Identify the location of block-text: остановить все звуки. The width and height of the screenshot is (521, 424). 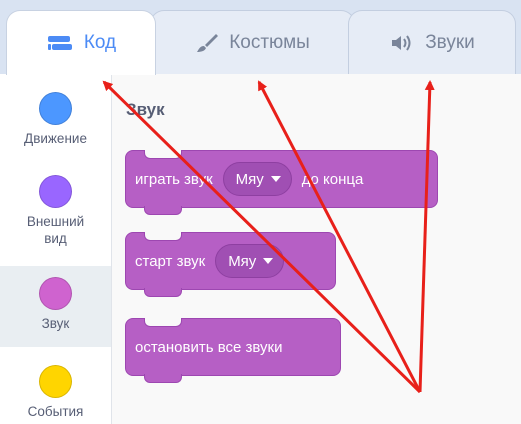
(209, 347).